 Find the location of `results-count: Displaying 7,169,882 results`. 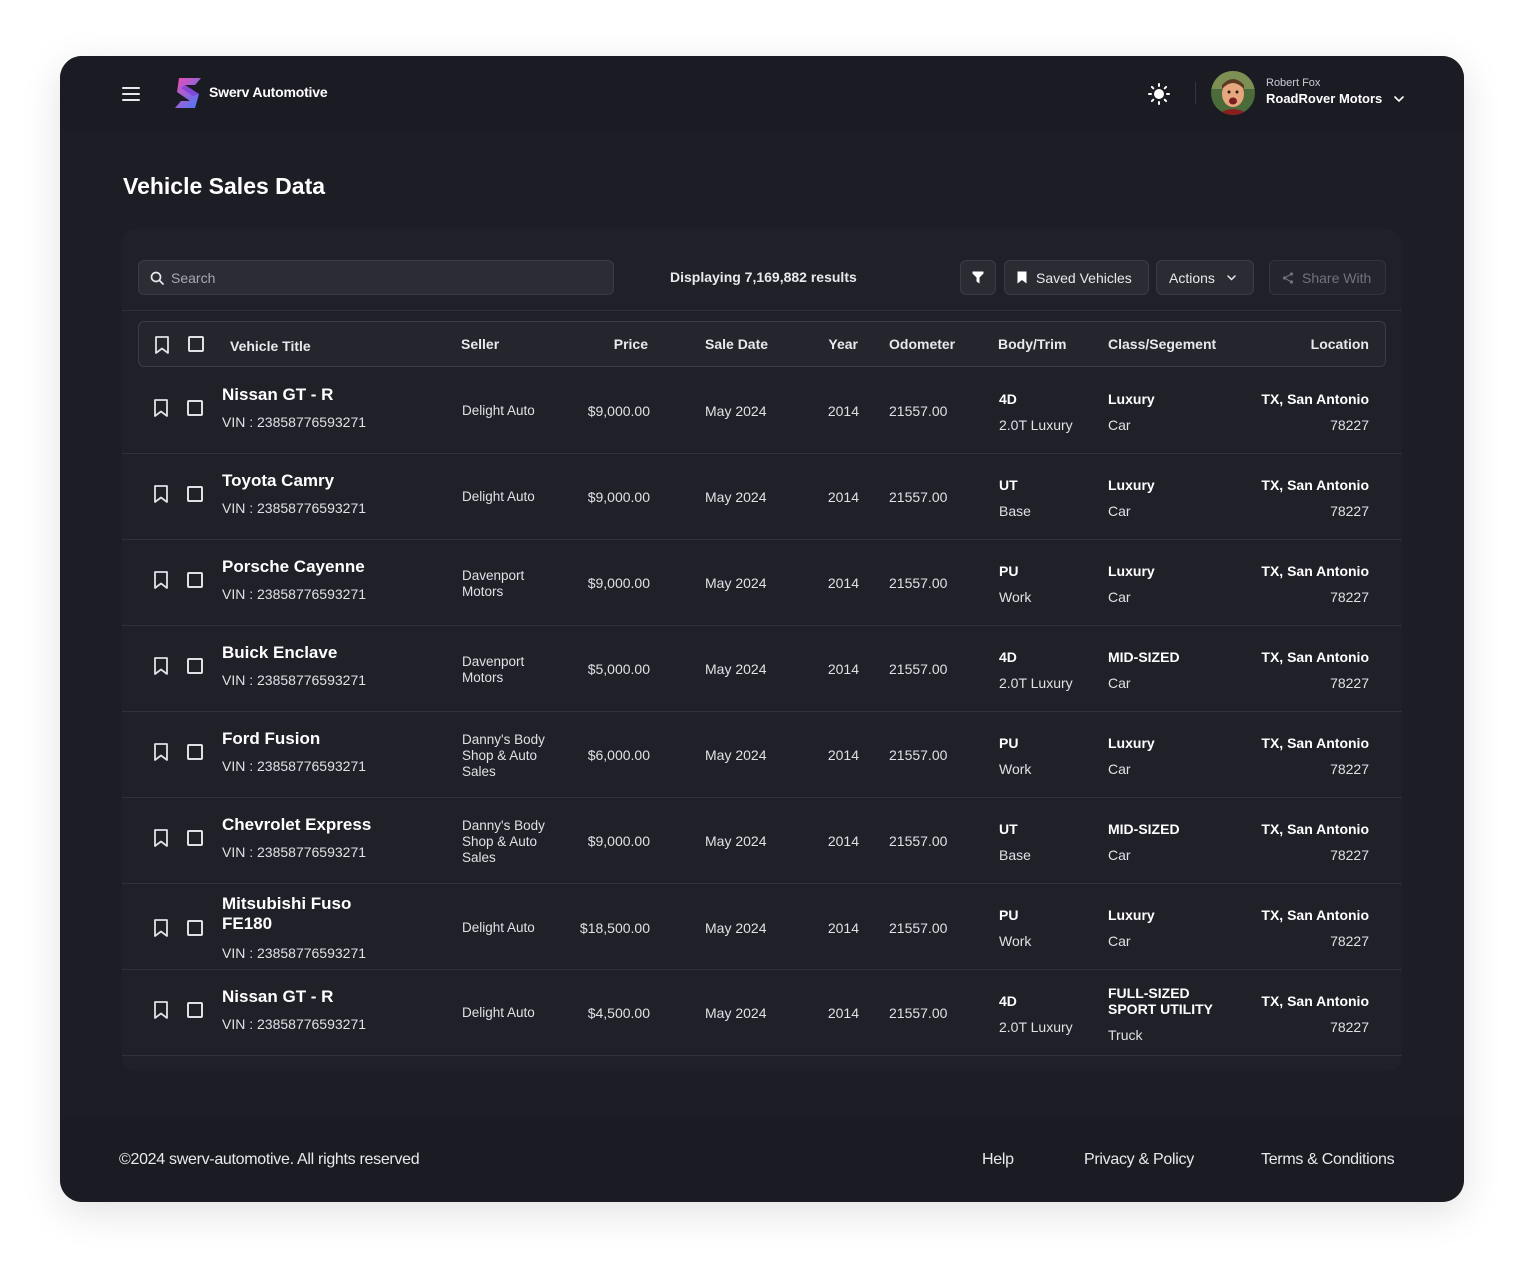

results-count: Displaying 7,169,882 results is located at coordinates (763, 277).